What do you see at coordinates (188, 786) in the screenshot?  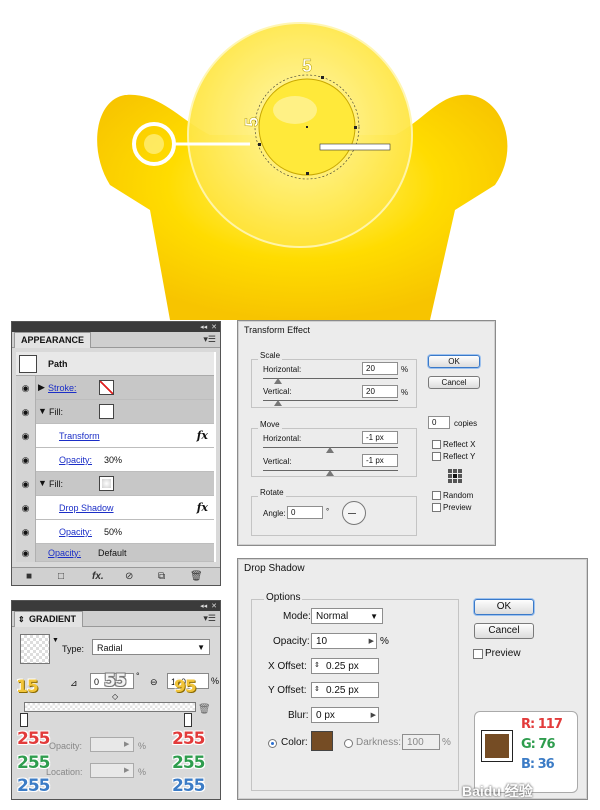 I see `right-b-value: 255` at bounding box center [188, 786].